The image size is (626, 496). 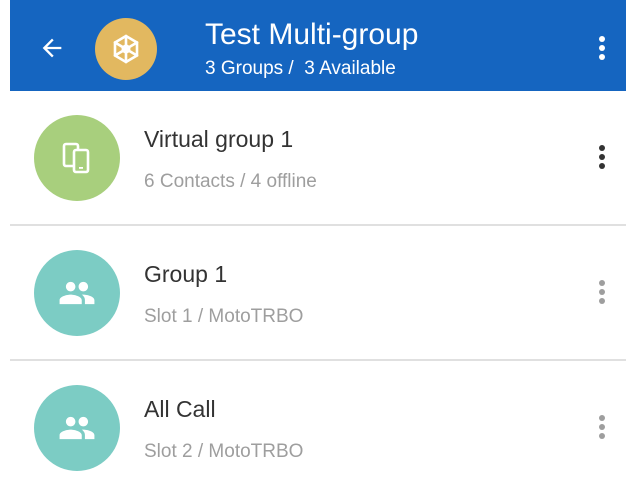 I want to click on overflow-menu-button, so click(x=602, y=48).